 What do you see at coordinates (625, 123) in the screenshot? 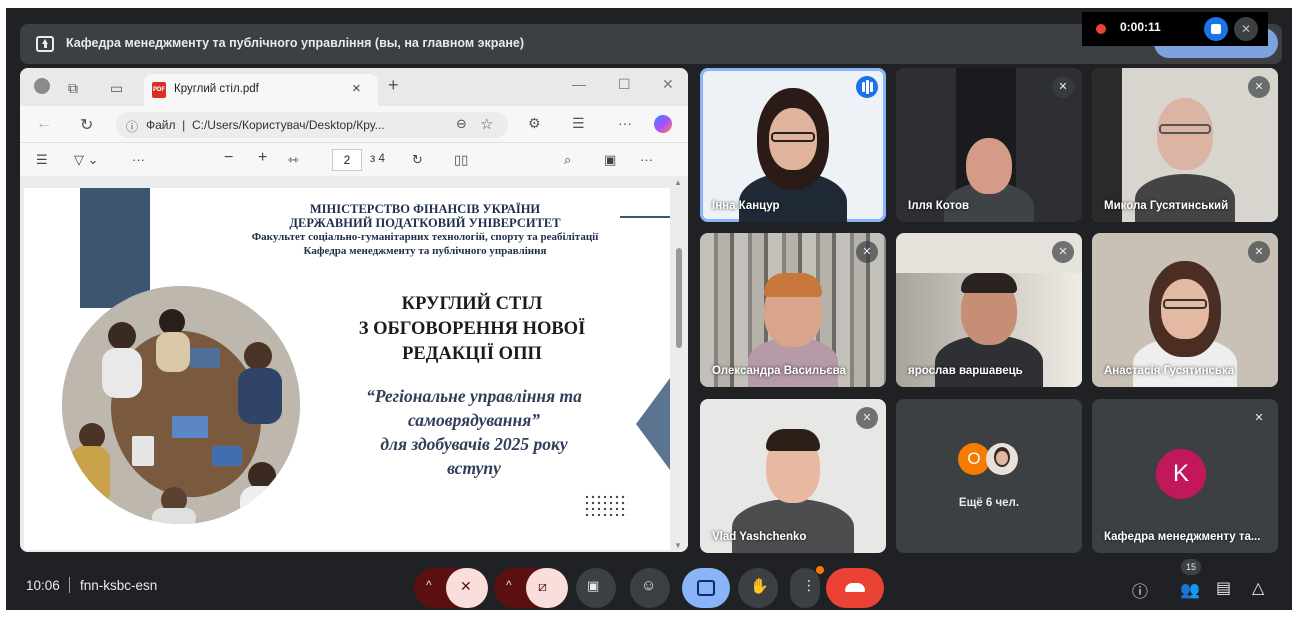
I see `more-menu-icon: ···` at bounding box center [625, 123].